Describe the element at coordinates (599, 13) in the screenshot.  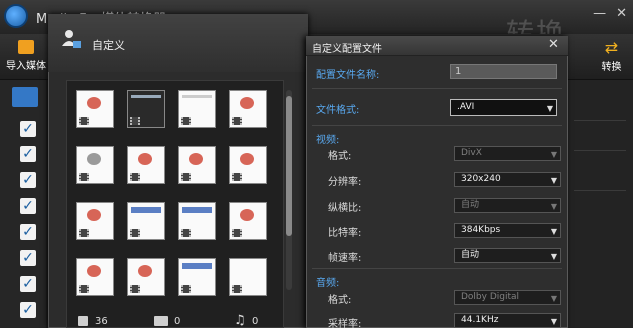
I see `minimize-icon: —` at that location.